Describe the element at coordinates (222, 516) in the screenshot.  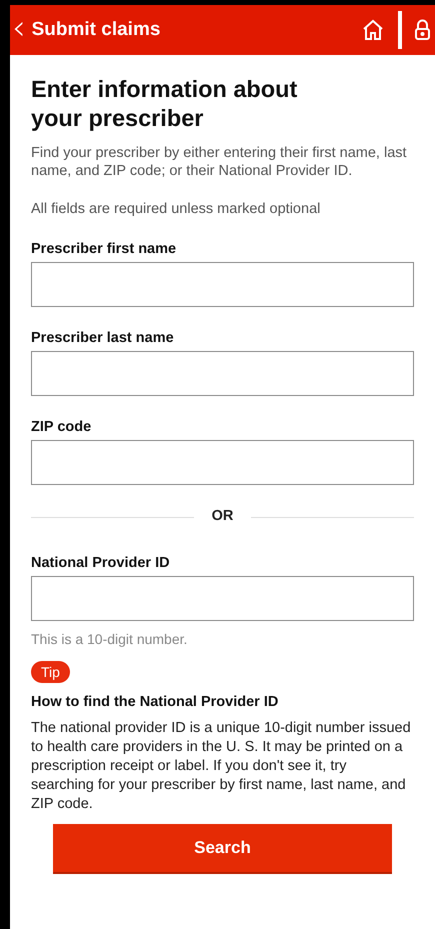
I see `divider-text: OR` at that location.